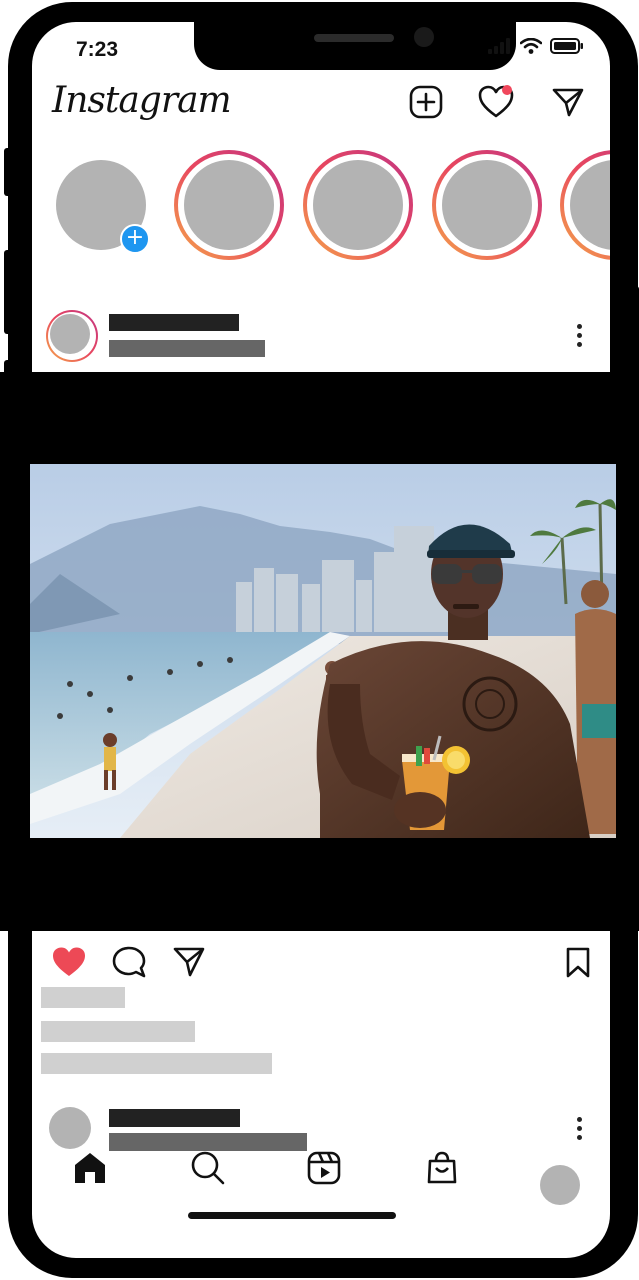  Describe the element at coordinates (69, 962) in the screenshot. I see `like-icon` at that location.